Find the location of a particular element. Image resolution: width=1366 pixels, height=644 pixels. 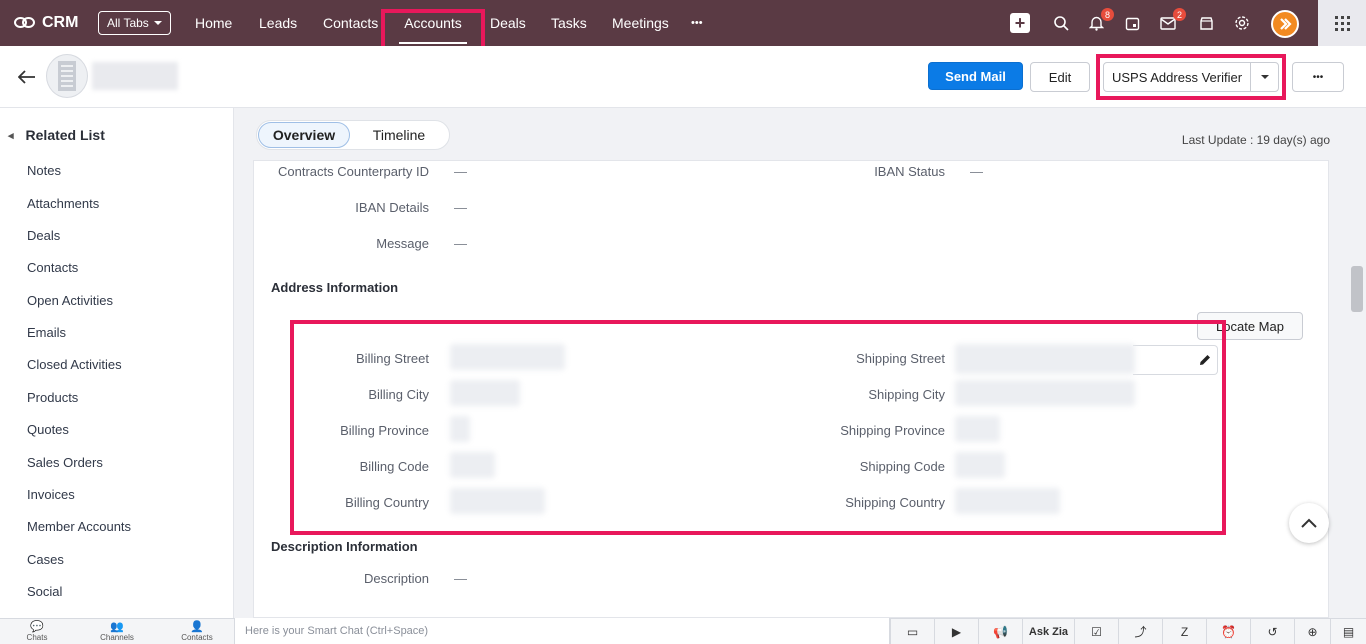

bottom-channels: 👥 Channels is located at coordinates (117, 631).